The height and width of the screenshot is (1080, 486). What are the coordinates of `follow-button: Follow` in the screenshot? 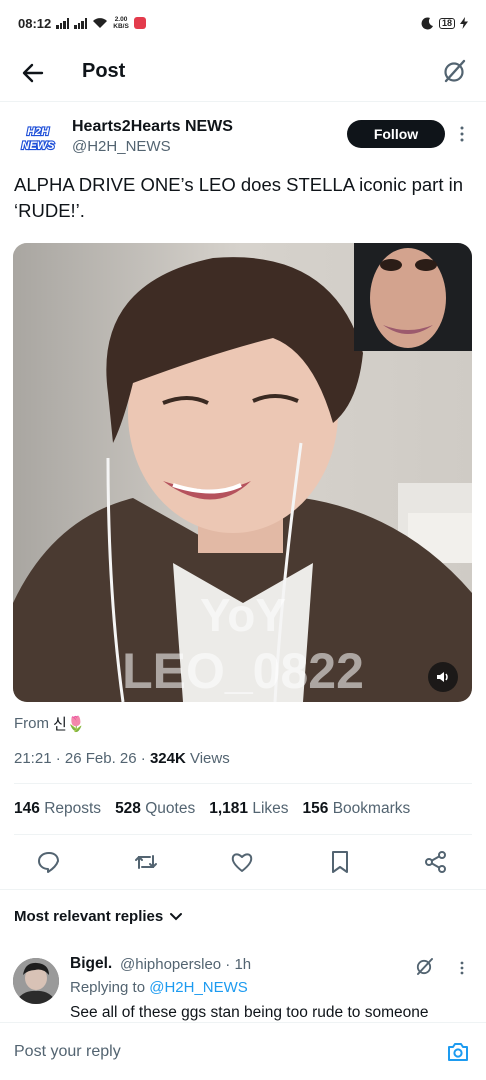 It's located at (396, 134).